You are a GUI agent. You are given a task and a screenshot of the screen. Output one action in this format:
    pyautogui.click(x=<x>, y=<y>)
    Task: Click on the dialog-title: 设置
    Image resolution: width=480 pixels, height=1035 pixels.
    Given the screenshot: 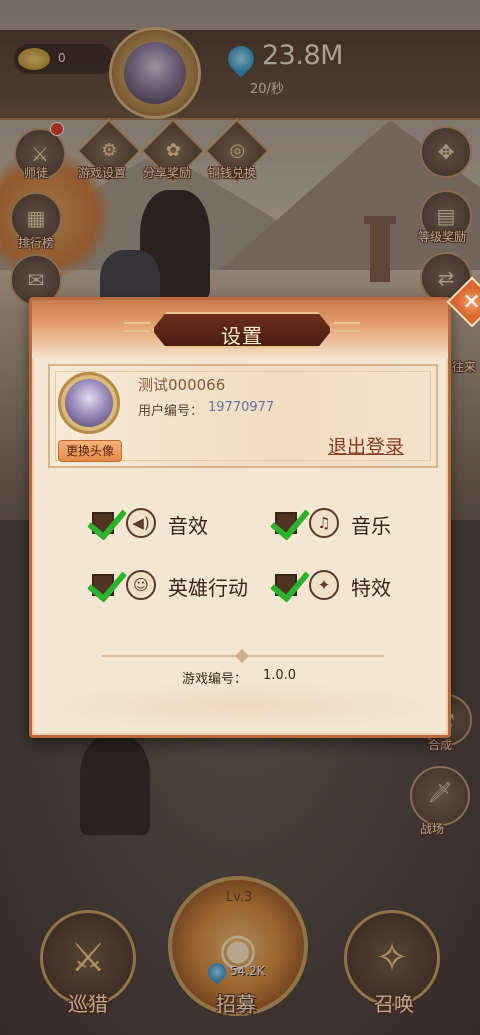 What is the action you would take?
    pyautogui.click(x=242, y=336)
    